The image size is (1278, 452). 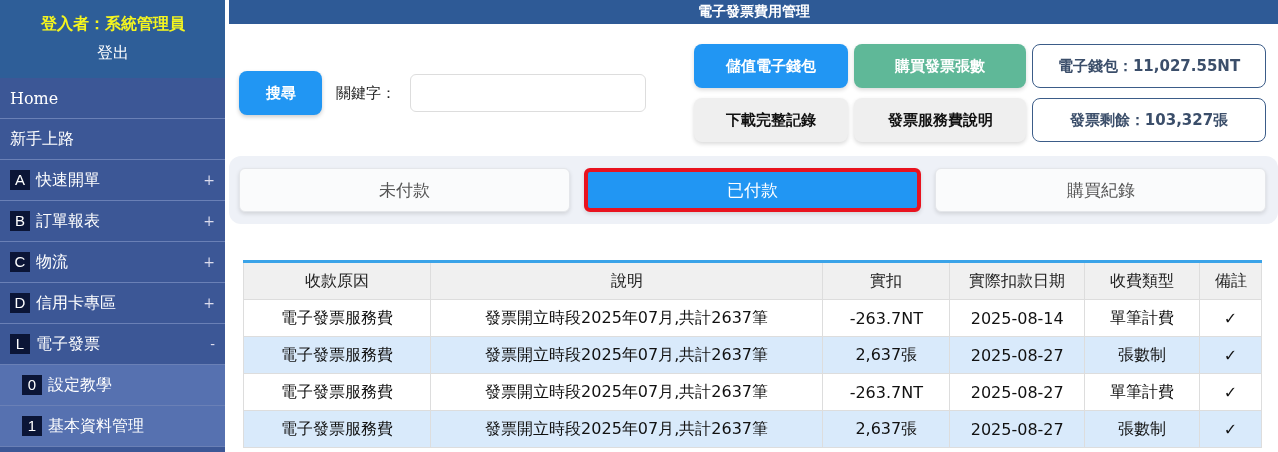 I want to click on menu-label: 信用卡專區, so click(x=76, y=303).